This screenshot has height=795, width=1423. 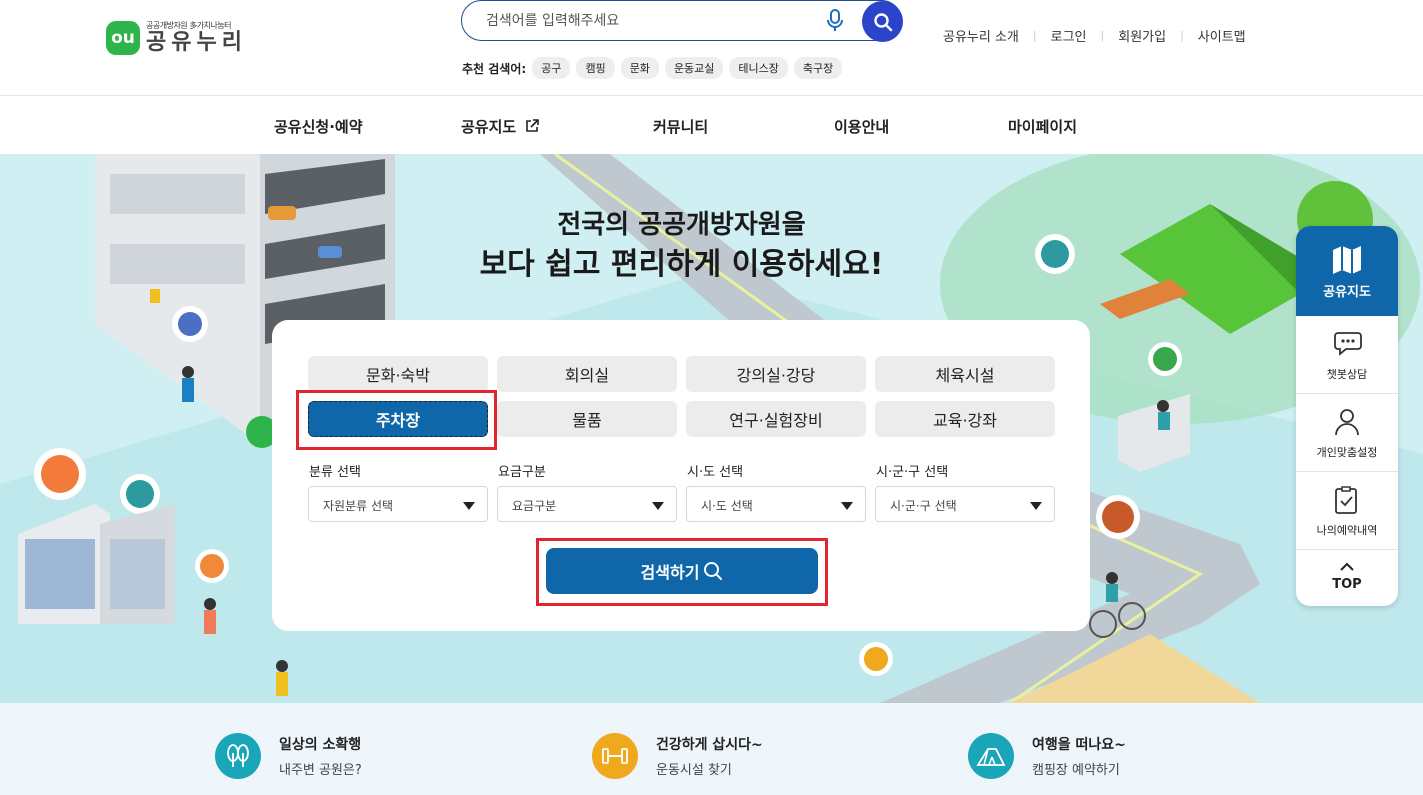 What do you see at coordinates (1347, 452) in the screenshot?
I see `quick-custom-settings-label: 개인맞춤설정` at bounding box center [1347, 452].